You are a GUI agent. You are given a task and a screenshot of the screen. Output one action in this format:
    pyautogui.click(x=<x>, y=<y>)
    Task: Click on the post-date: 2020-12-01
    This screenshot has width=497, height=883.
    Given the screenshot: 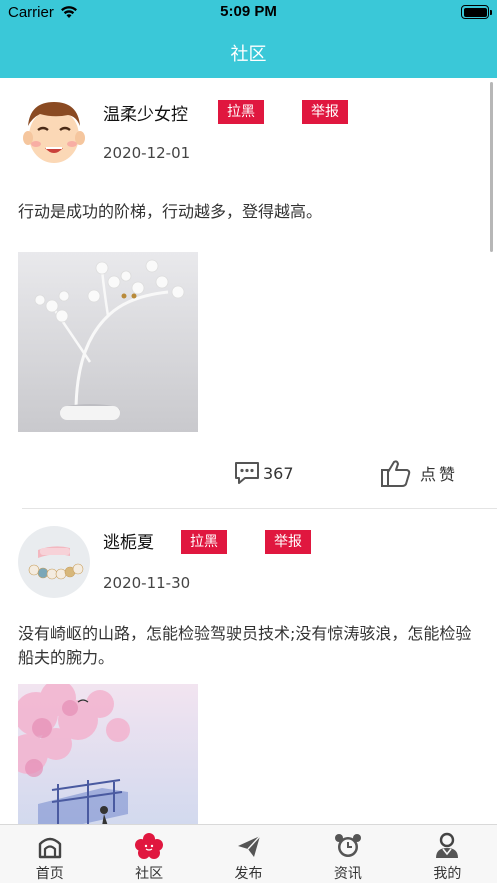 What is the action you would take?
    pyautogui.click(x=147, y=153)
    